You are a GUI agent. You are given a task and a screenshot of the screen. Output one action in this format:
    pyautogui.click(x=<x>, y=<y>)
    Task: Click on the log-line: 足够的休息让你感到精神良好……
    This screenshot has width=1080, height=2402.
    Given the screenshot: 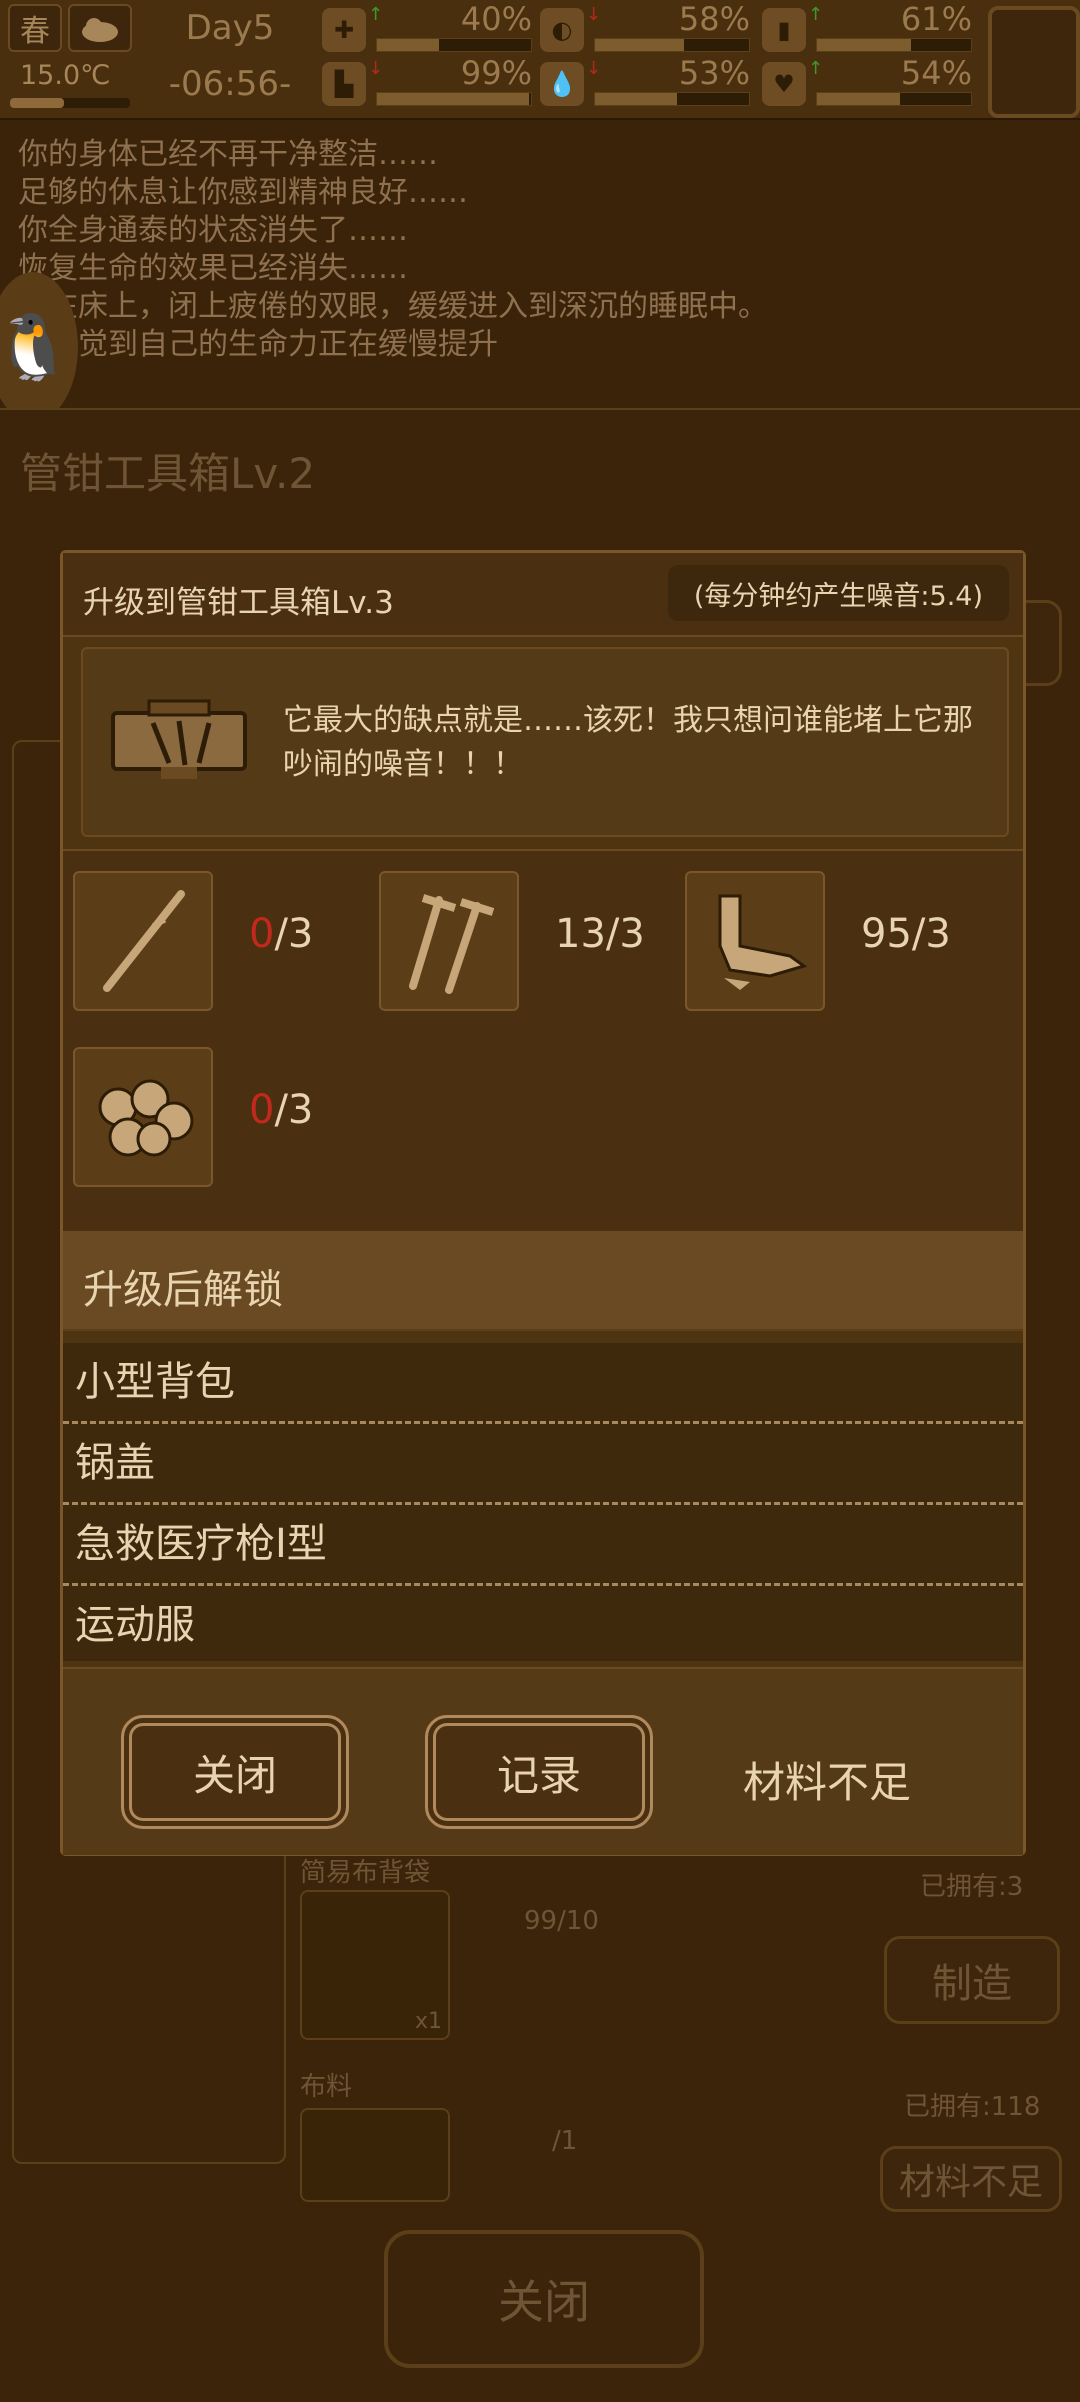 What is the action you would take?
    pyautogui.click(x=243, y=192)
    